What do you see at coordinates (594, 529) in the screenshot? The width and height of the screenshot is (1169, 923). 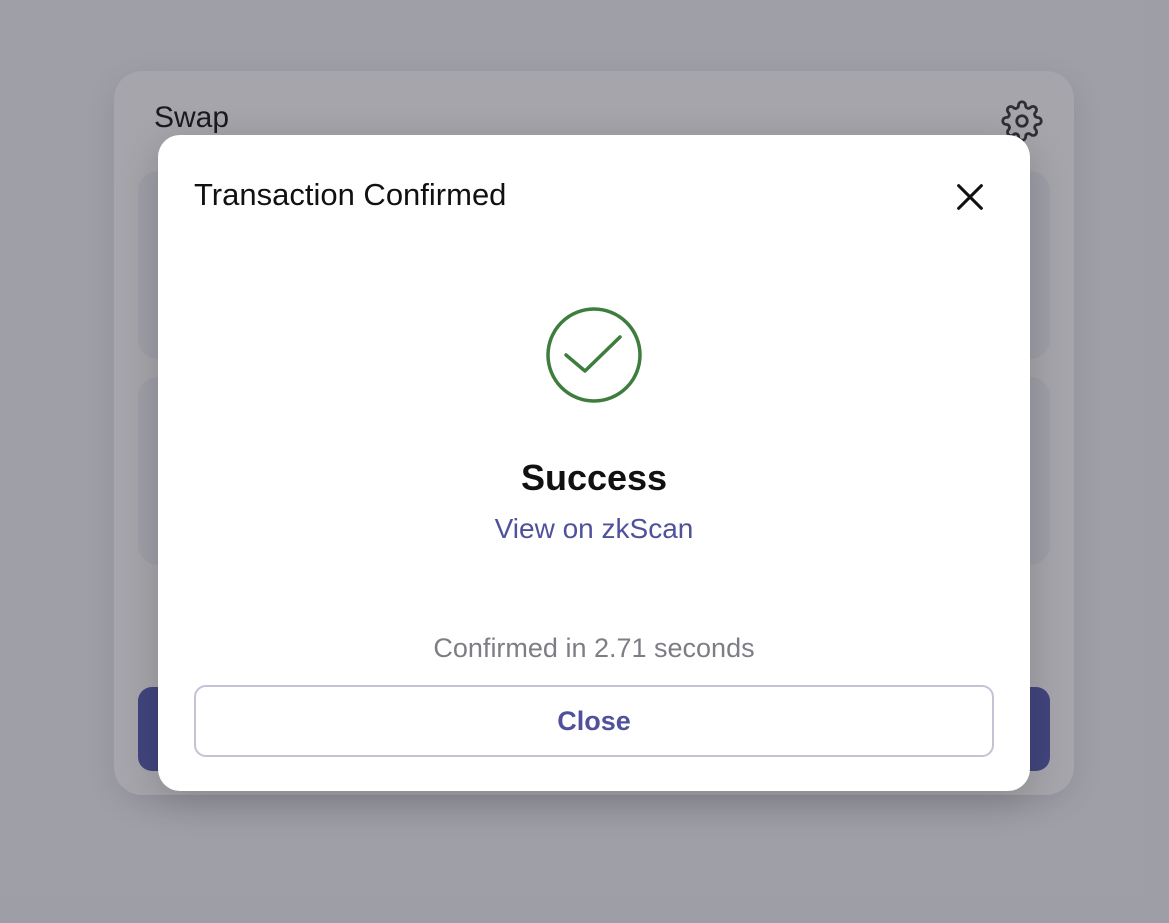 I see `view-on-explorer-link: View on zkScan` at bounding box center [594, 529].